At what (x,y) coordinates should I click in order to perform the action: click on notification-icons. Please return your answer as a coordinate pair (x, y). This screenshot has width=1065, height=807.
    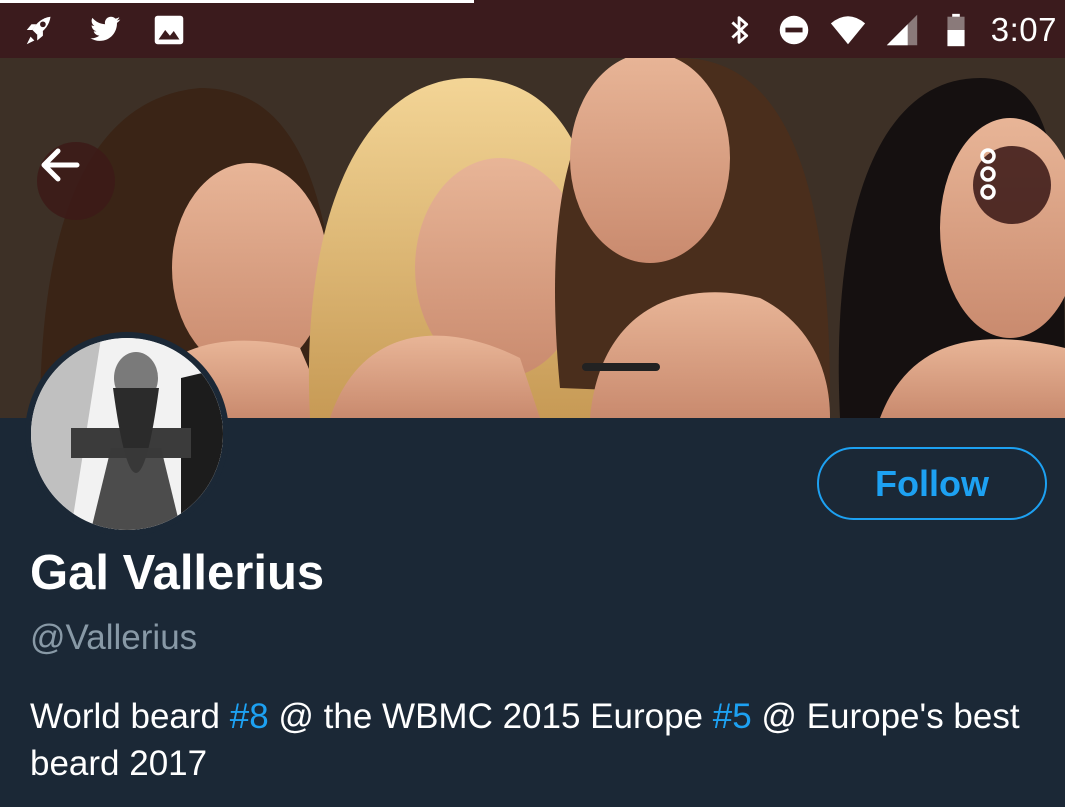
    Looking at the image, I should click on (105, 30).